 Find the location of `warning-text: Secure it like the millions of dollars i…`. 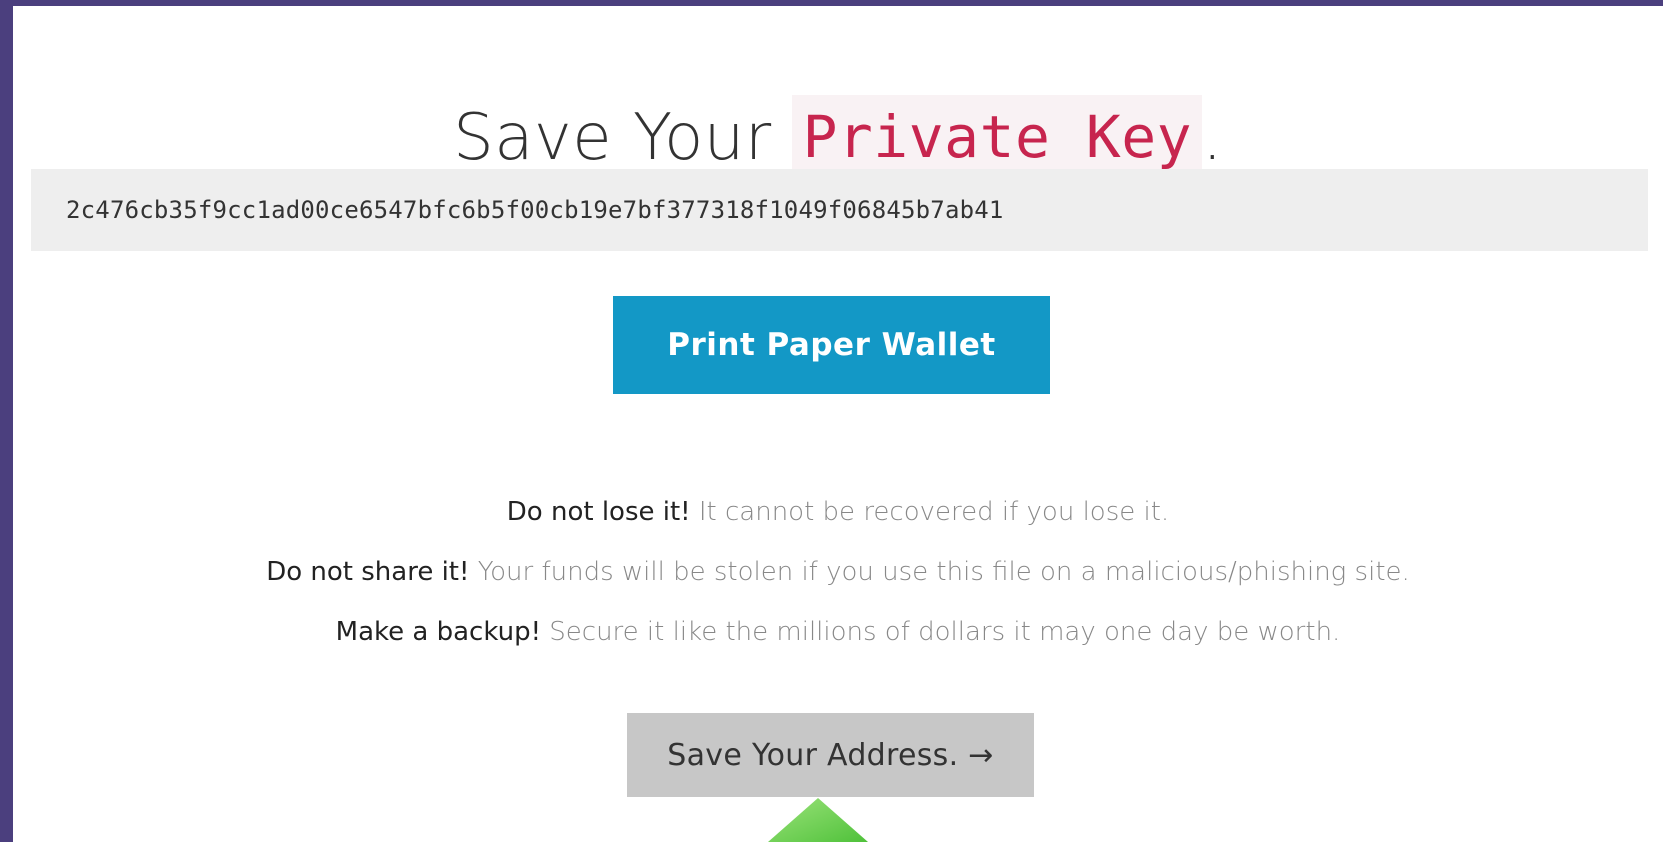

warning-text: Secure it like the millions of dollars i… is located at coordinates (945, 632).